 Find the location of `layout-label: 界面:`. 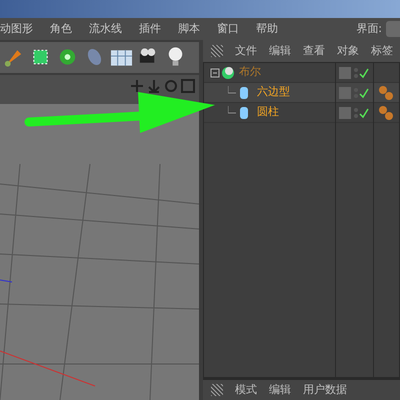

layout-label: 界面: is located at coordinates (369, 28).